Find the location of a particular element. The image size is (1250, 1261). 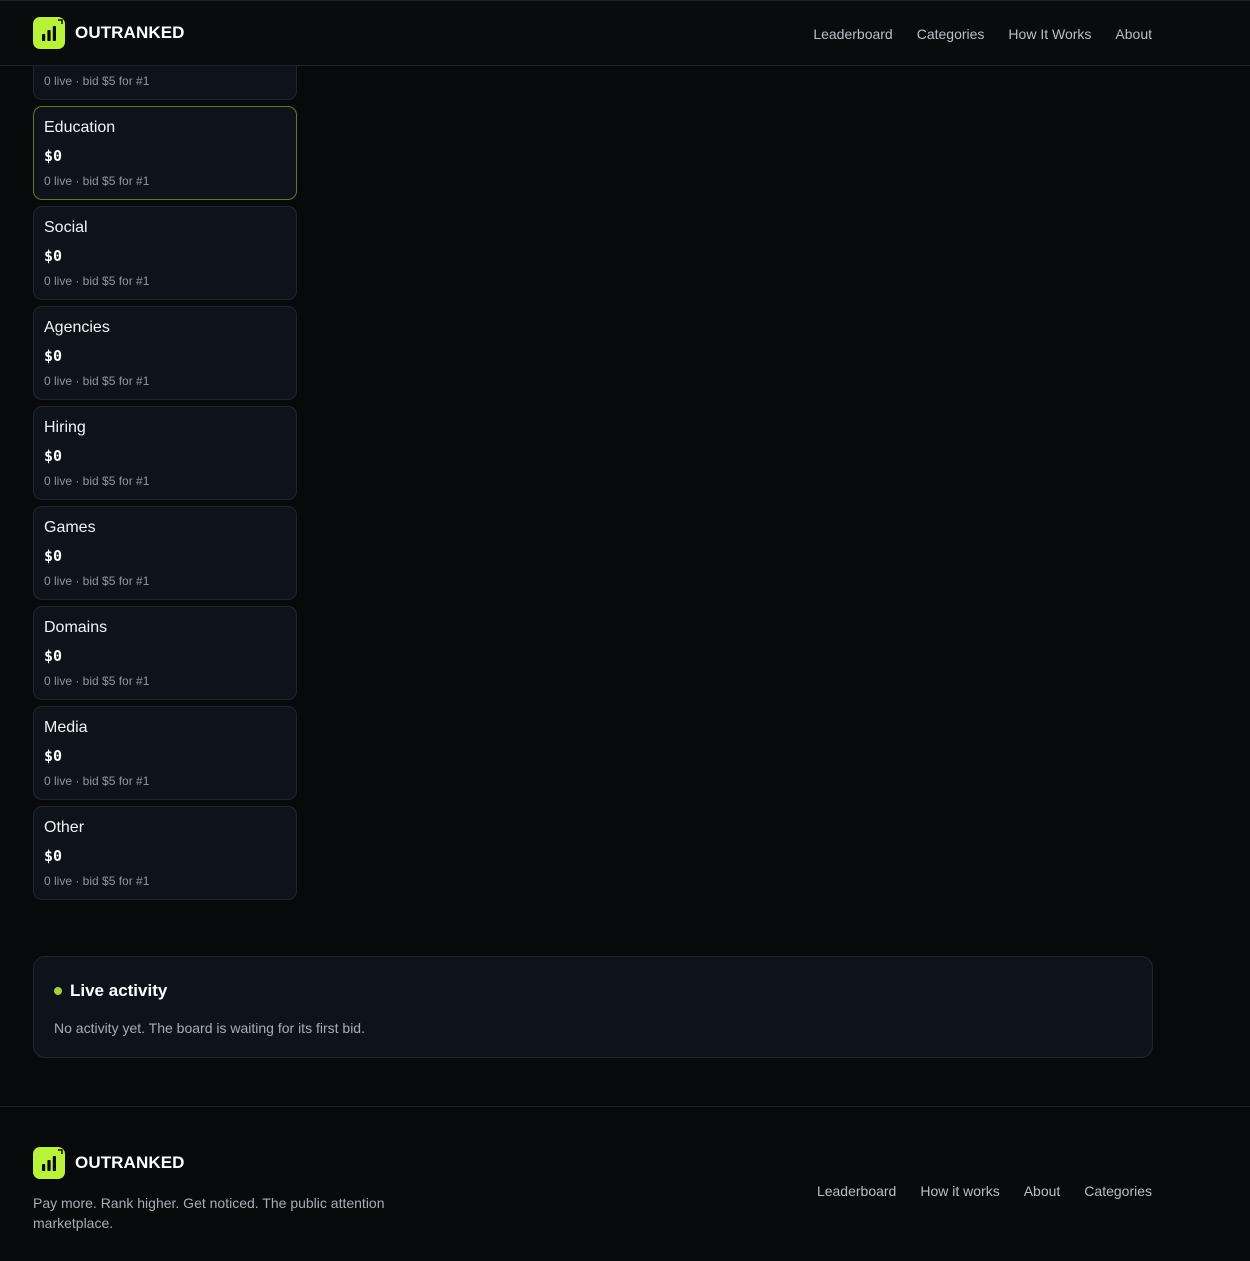

footer-brand-name: OUTRANKED is located at coordinates (130, 1162).